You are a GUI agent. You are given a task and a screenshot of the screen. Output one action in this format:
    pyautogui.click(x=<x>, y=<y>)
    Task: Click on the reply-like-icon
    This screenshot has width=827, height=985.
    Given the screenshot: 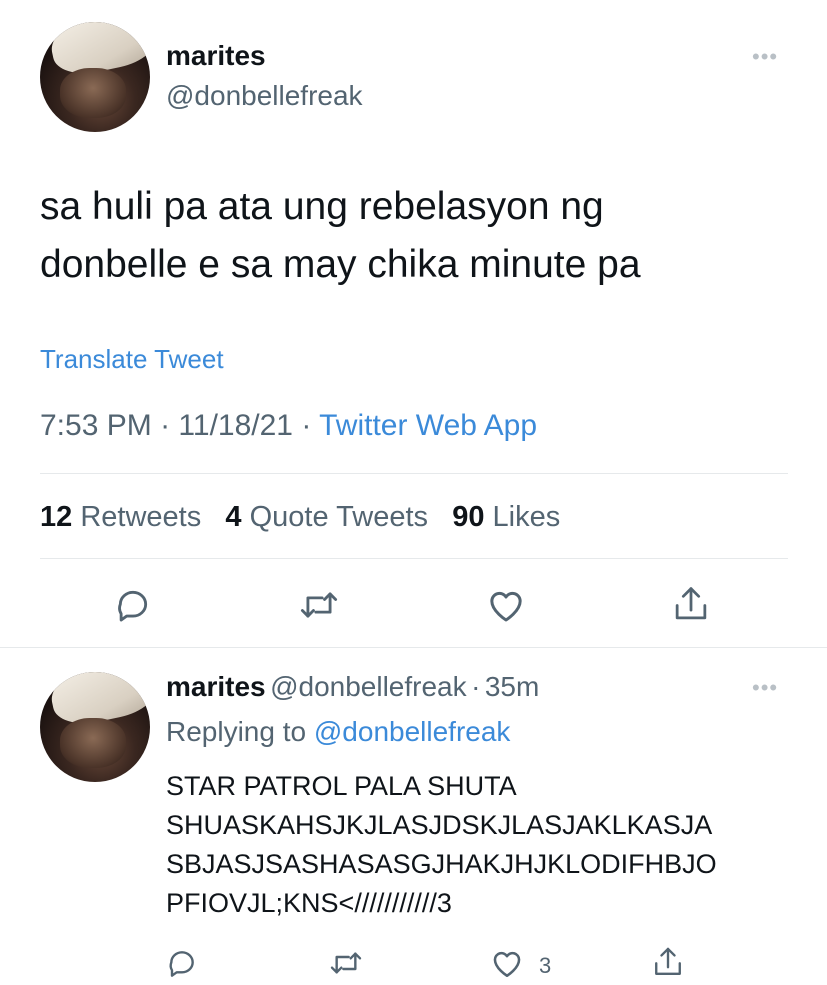 What is the action you would take?
    pyautogui.click(x=507, y=963)
    